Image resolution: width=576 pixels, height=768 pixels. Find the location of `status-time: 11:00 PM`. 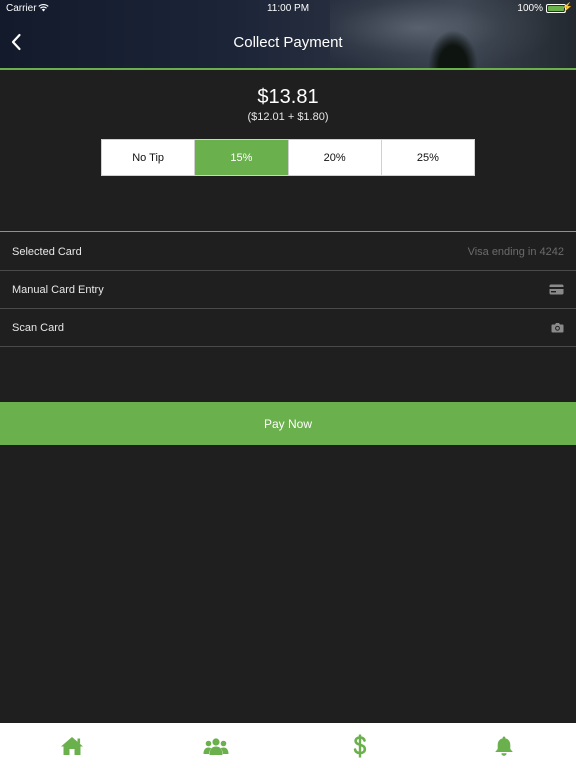

status-time: 11:00 PM is located at coordinates (288, 8).